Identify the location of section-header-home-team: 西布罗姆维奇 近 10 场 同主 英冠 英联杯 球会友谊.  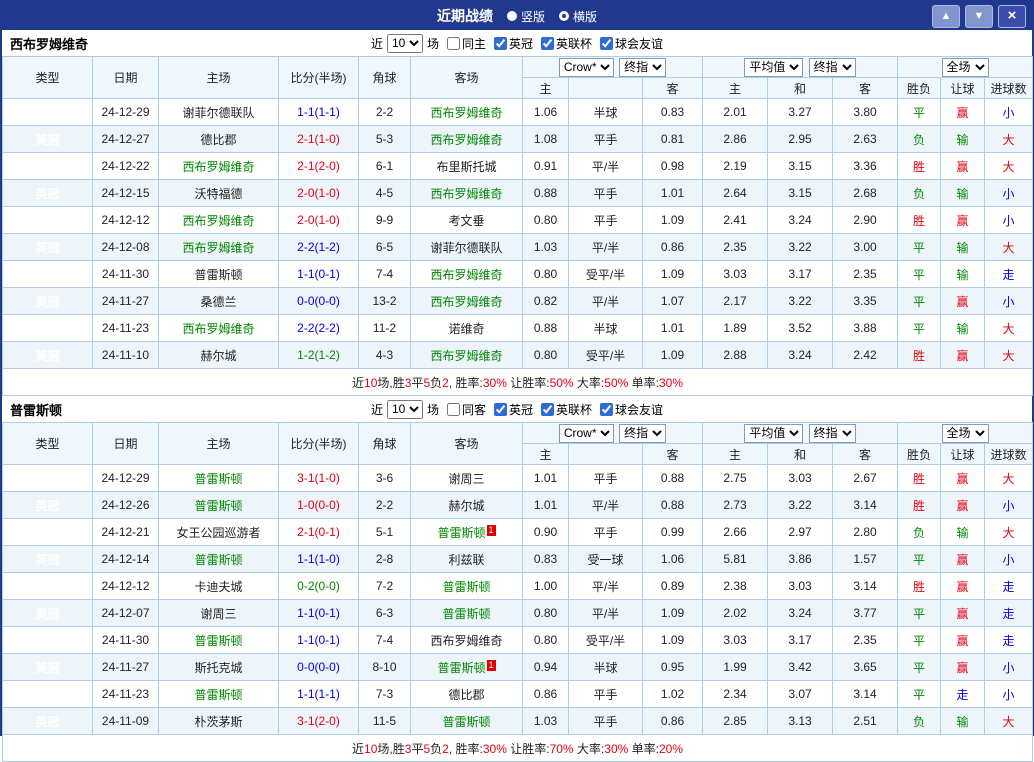
(517, 43).